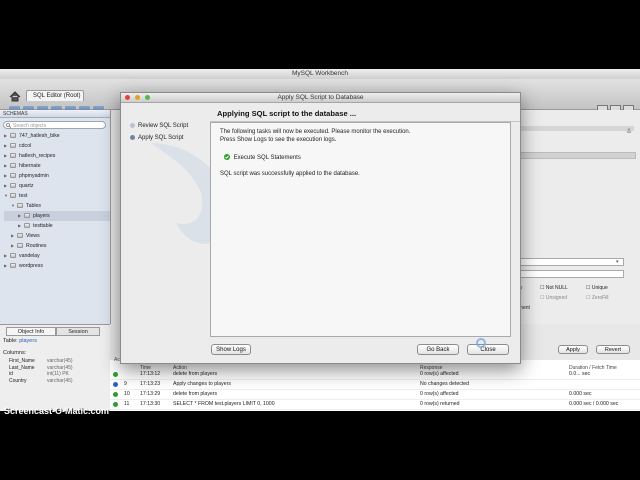 This screenshot has height=480, width=640. Describe the element at coordinates (25, 146) in the screenshot. I see `sidebar-item-label: cdcol` at that location.